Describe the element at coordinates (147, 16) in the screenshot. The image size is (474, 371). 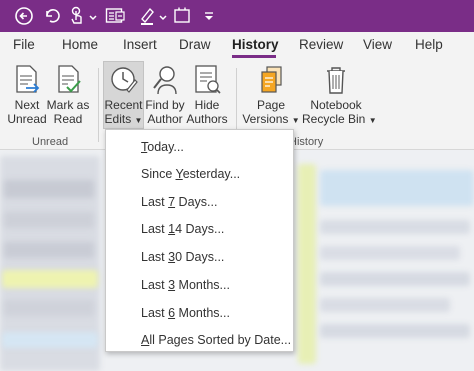
I see `pen-icon` at that location.